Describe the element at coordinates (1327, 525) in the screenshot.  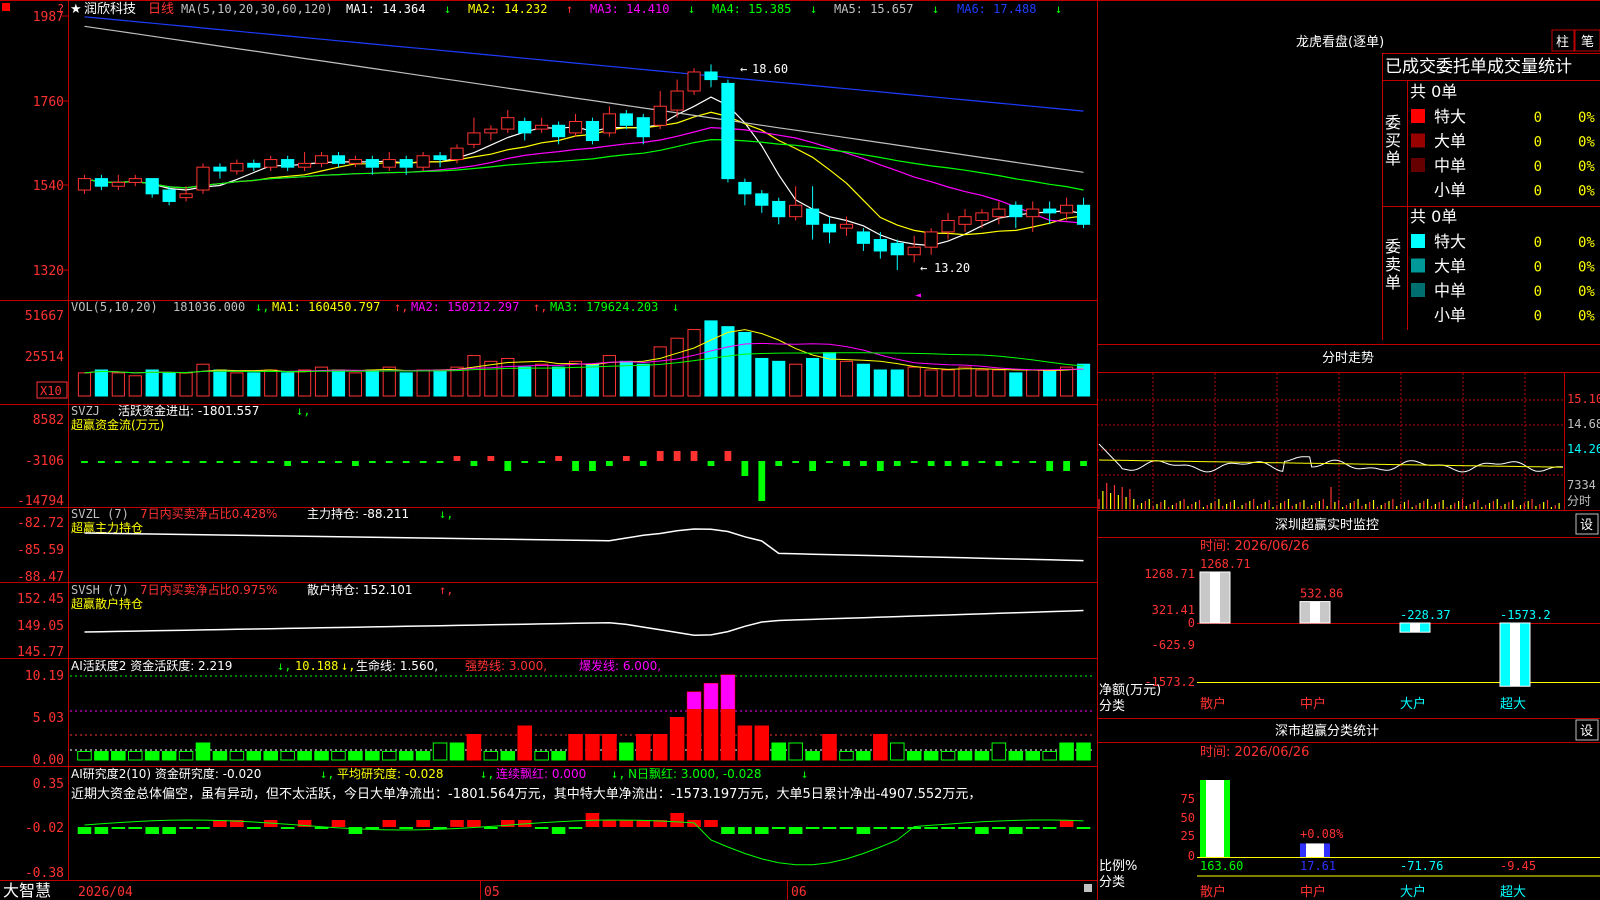
I see `sz-monitor-title: 深圳超赢实时监控` at that location.